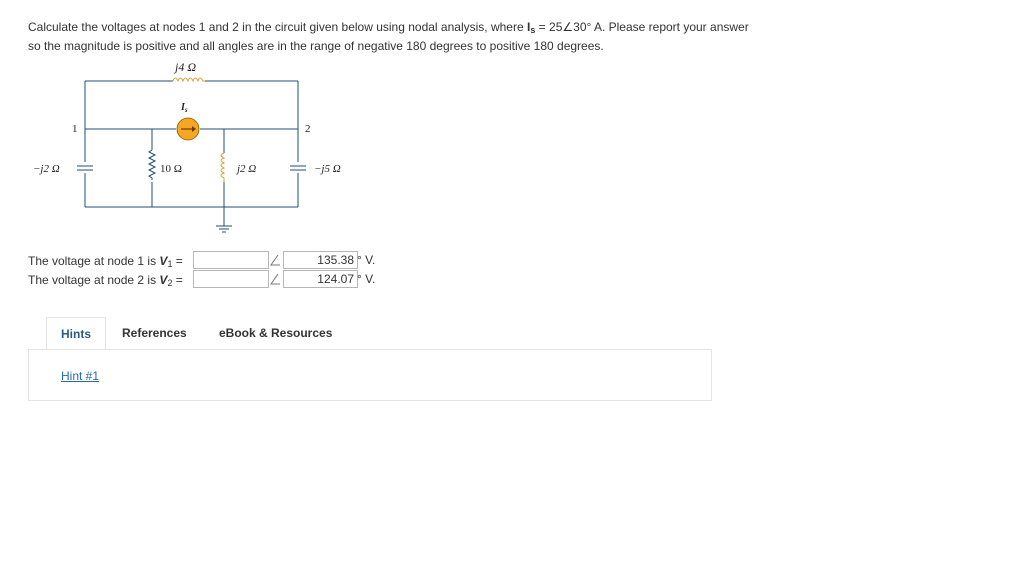 Image resolution: width=1024 pixels, height=576 pixels. I want to click on ground-icon, so click(224, 229).